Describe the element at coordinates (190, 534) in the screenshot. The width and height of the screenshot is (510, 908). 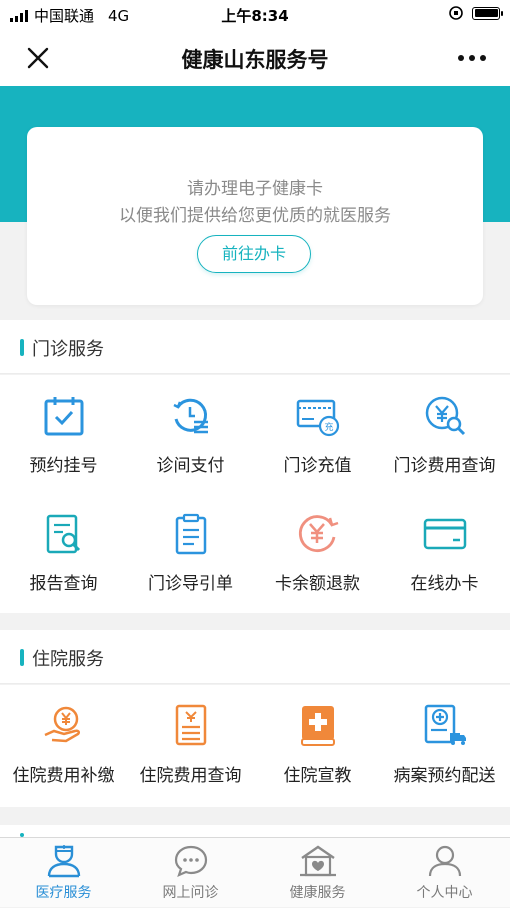
I see `clipboard-icon` at that location.